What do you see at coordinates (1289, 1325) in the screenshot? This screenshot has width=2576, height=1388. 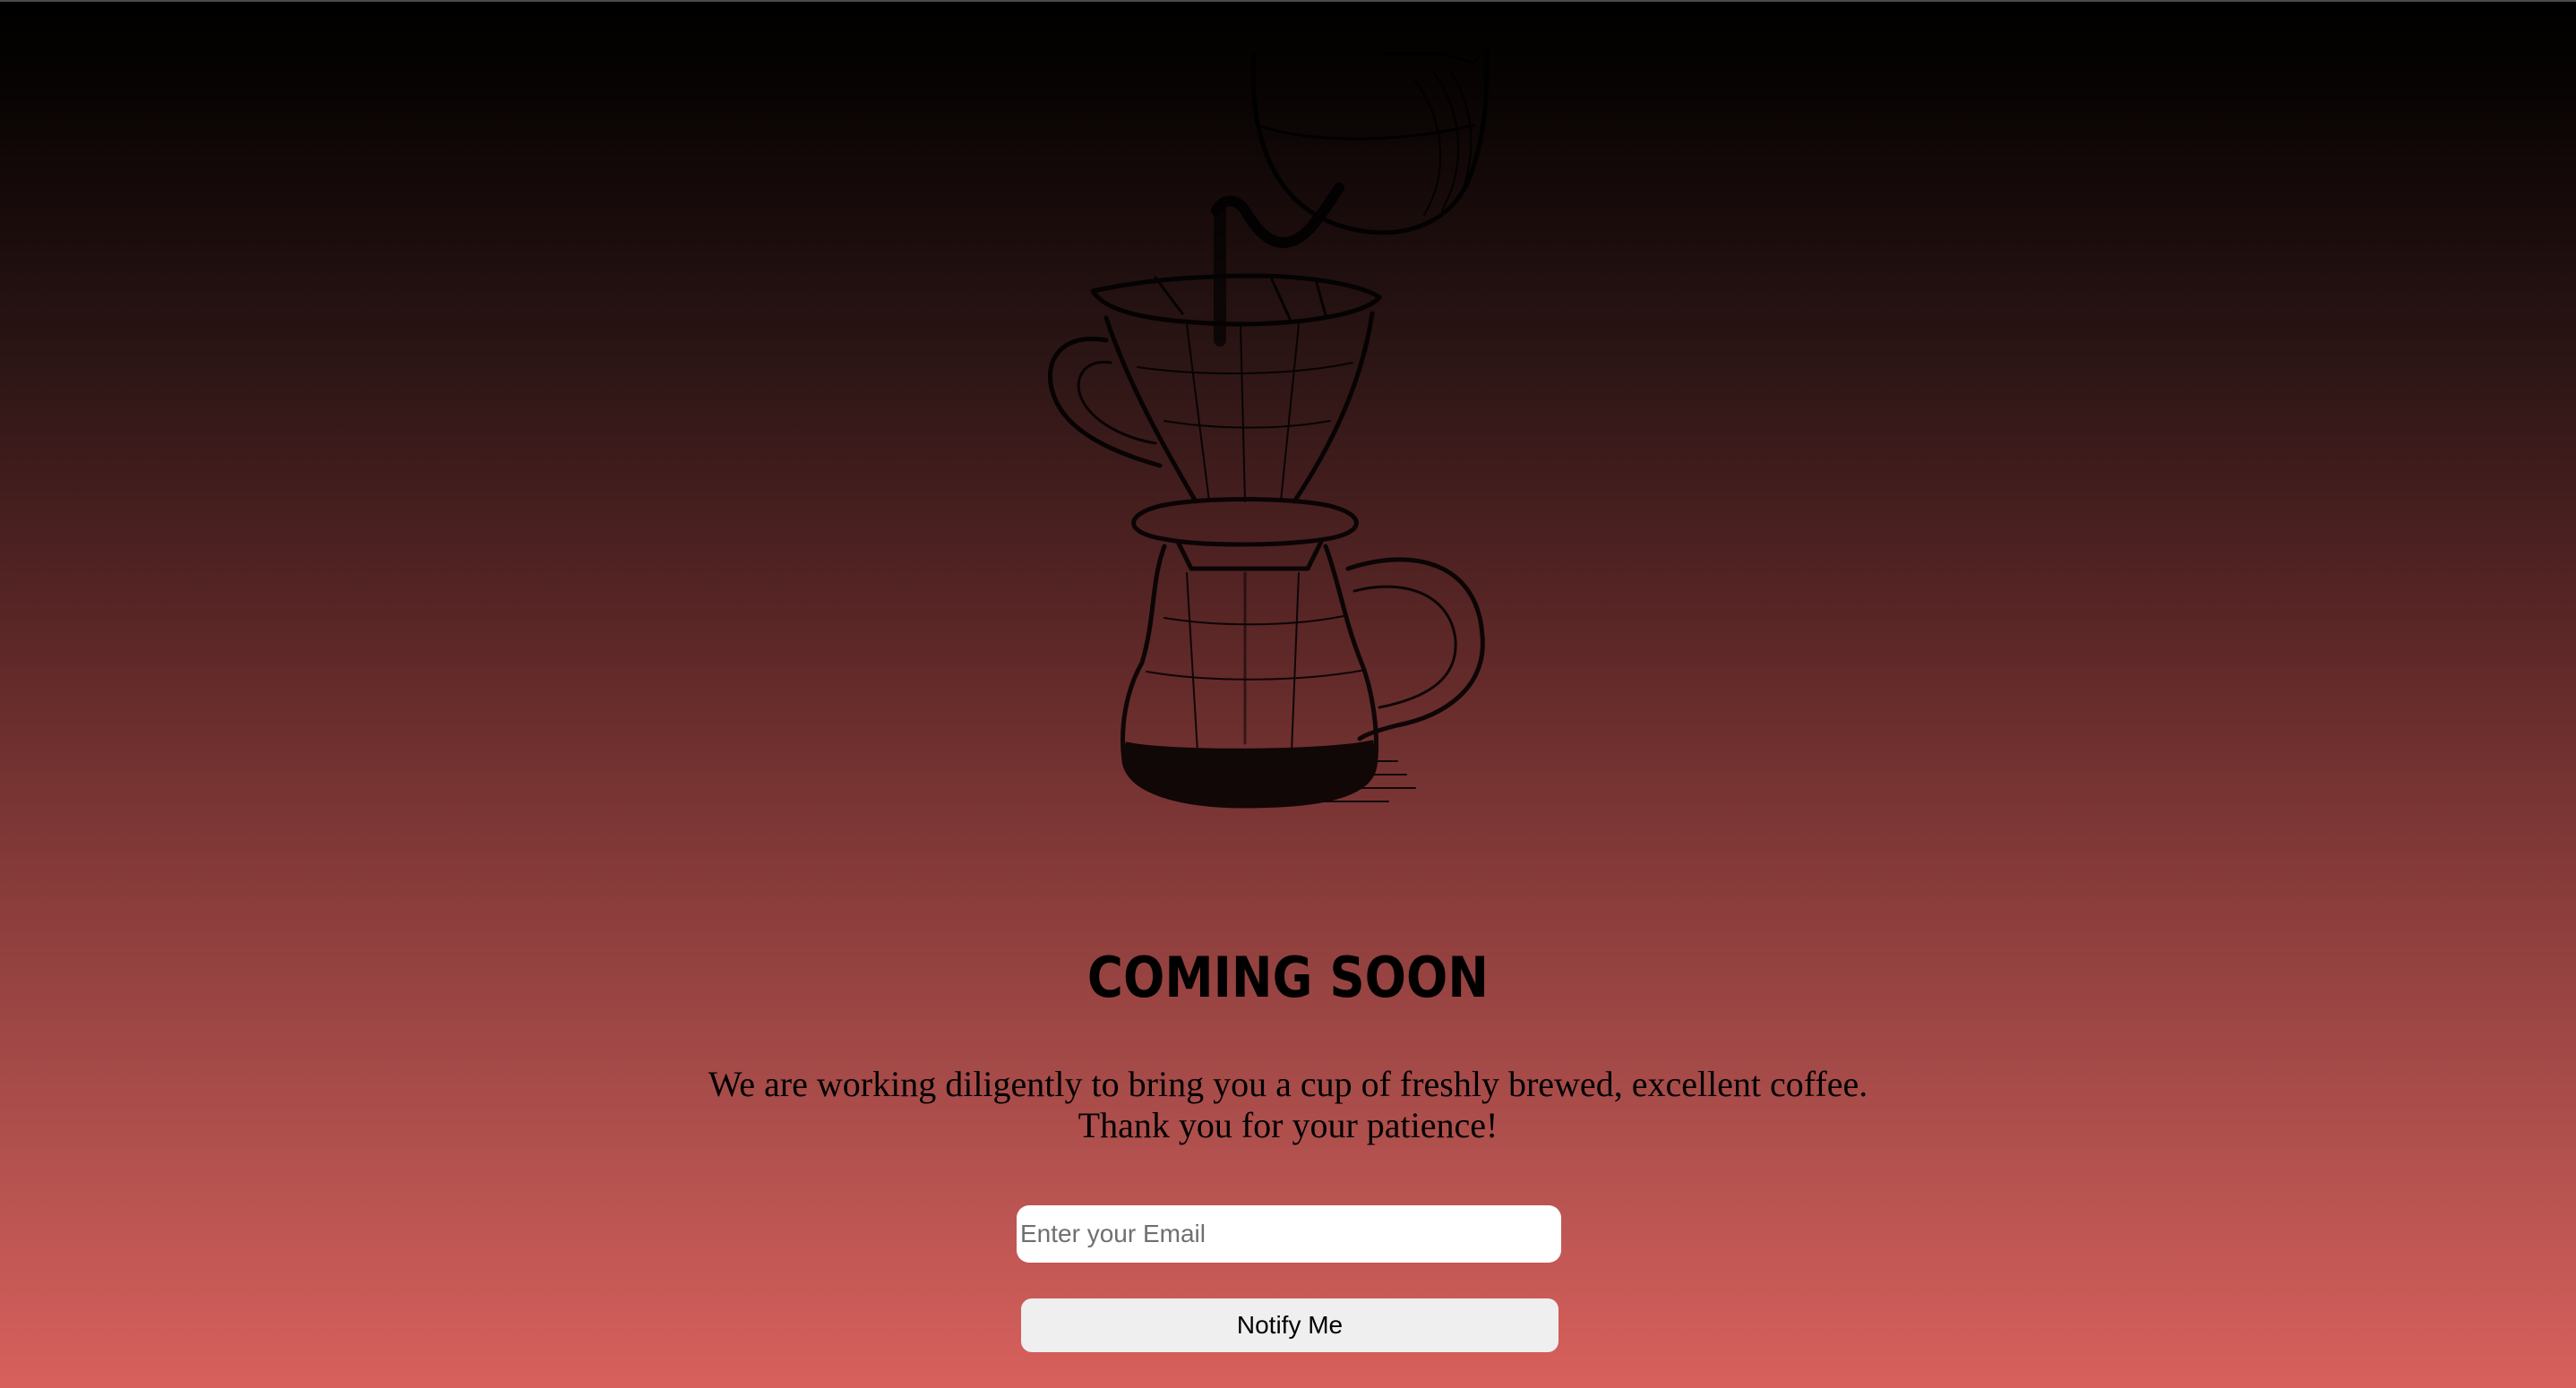 I see `notify-me-button: Notify Me` at bounding box center [1289, 1325].